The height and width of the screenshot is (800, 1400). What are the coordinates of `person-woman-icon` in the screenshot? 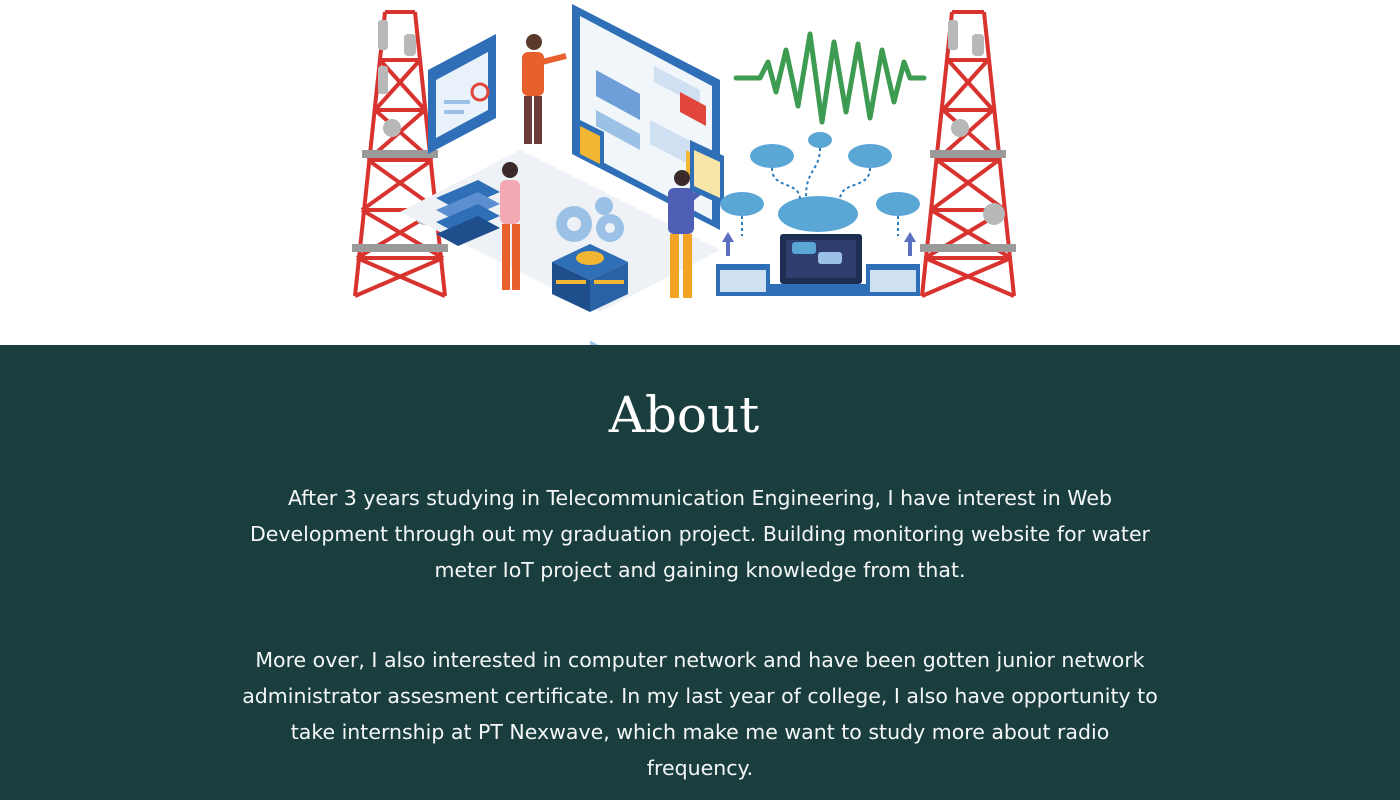 It's located at (510, 226).